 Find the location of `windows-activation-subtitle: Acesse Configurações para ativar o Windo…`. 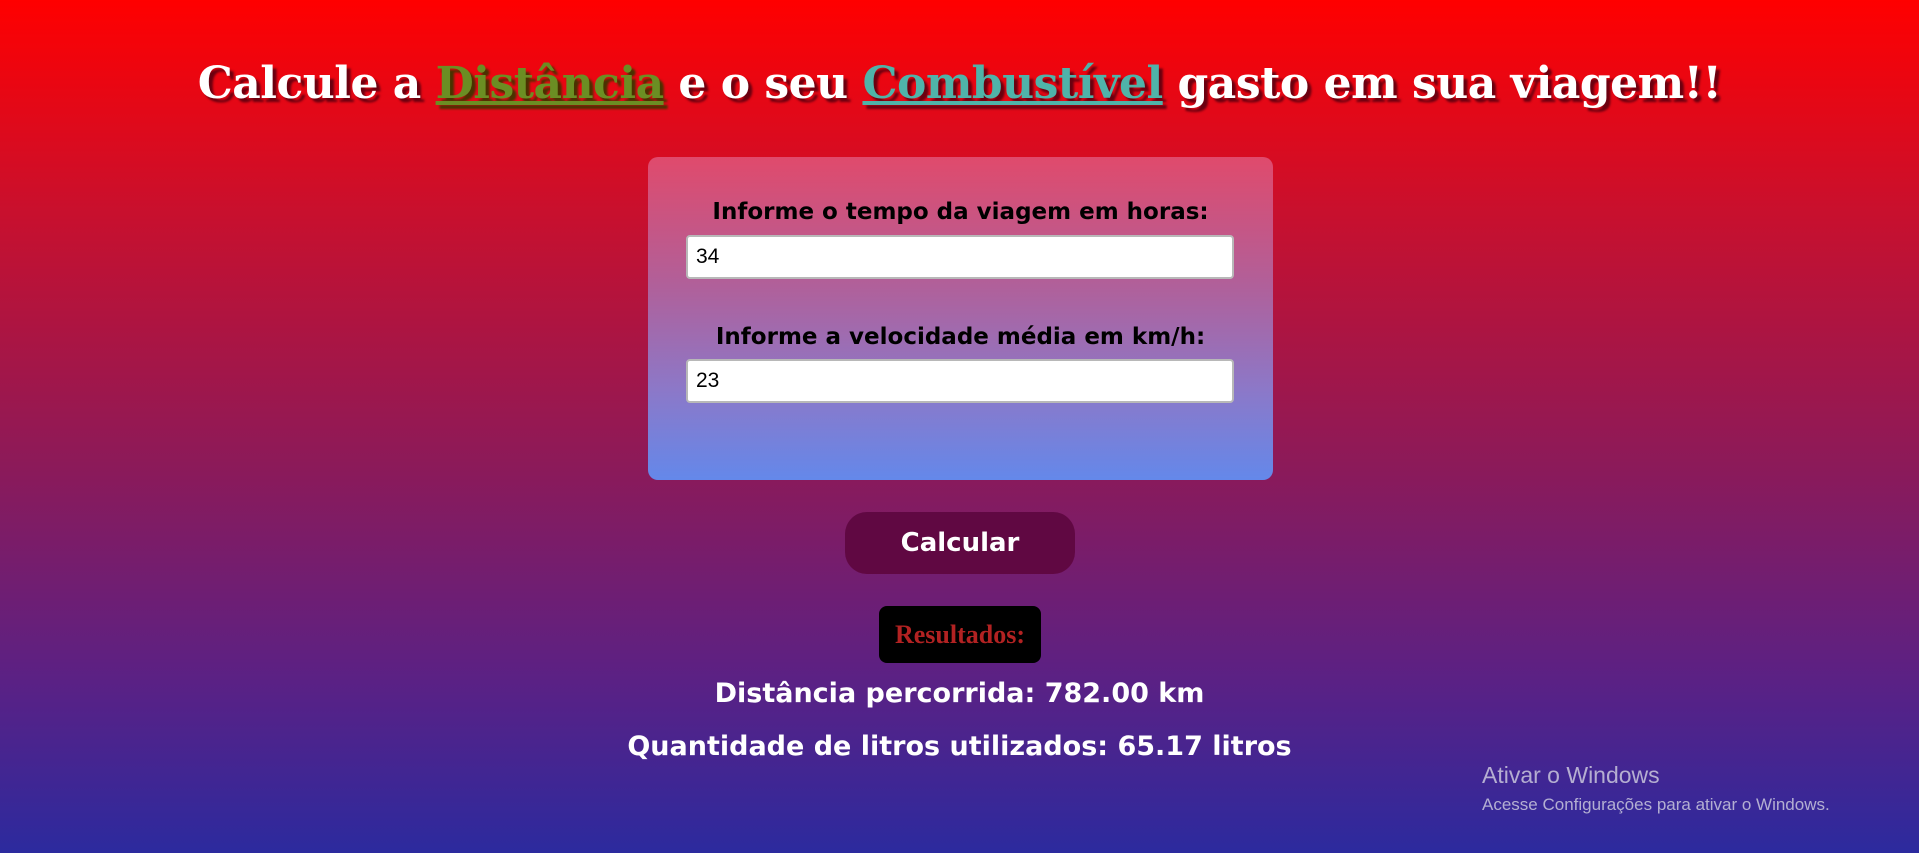

windows-activation-subtitle: Acesse Configurações para ativar o Windo… is located at coordinates (1656, 804).